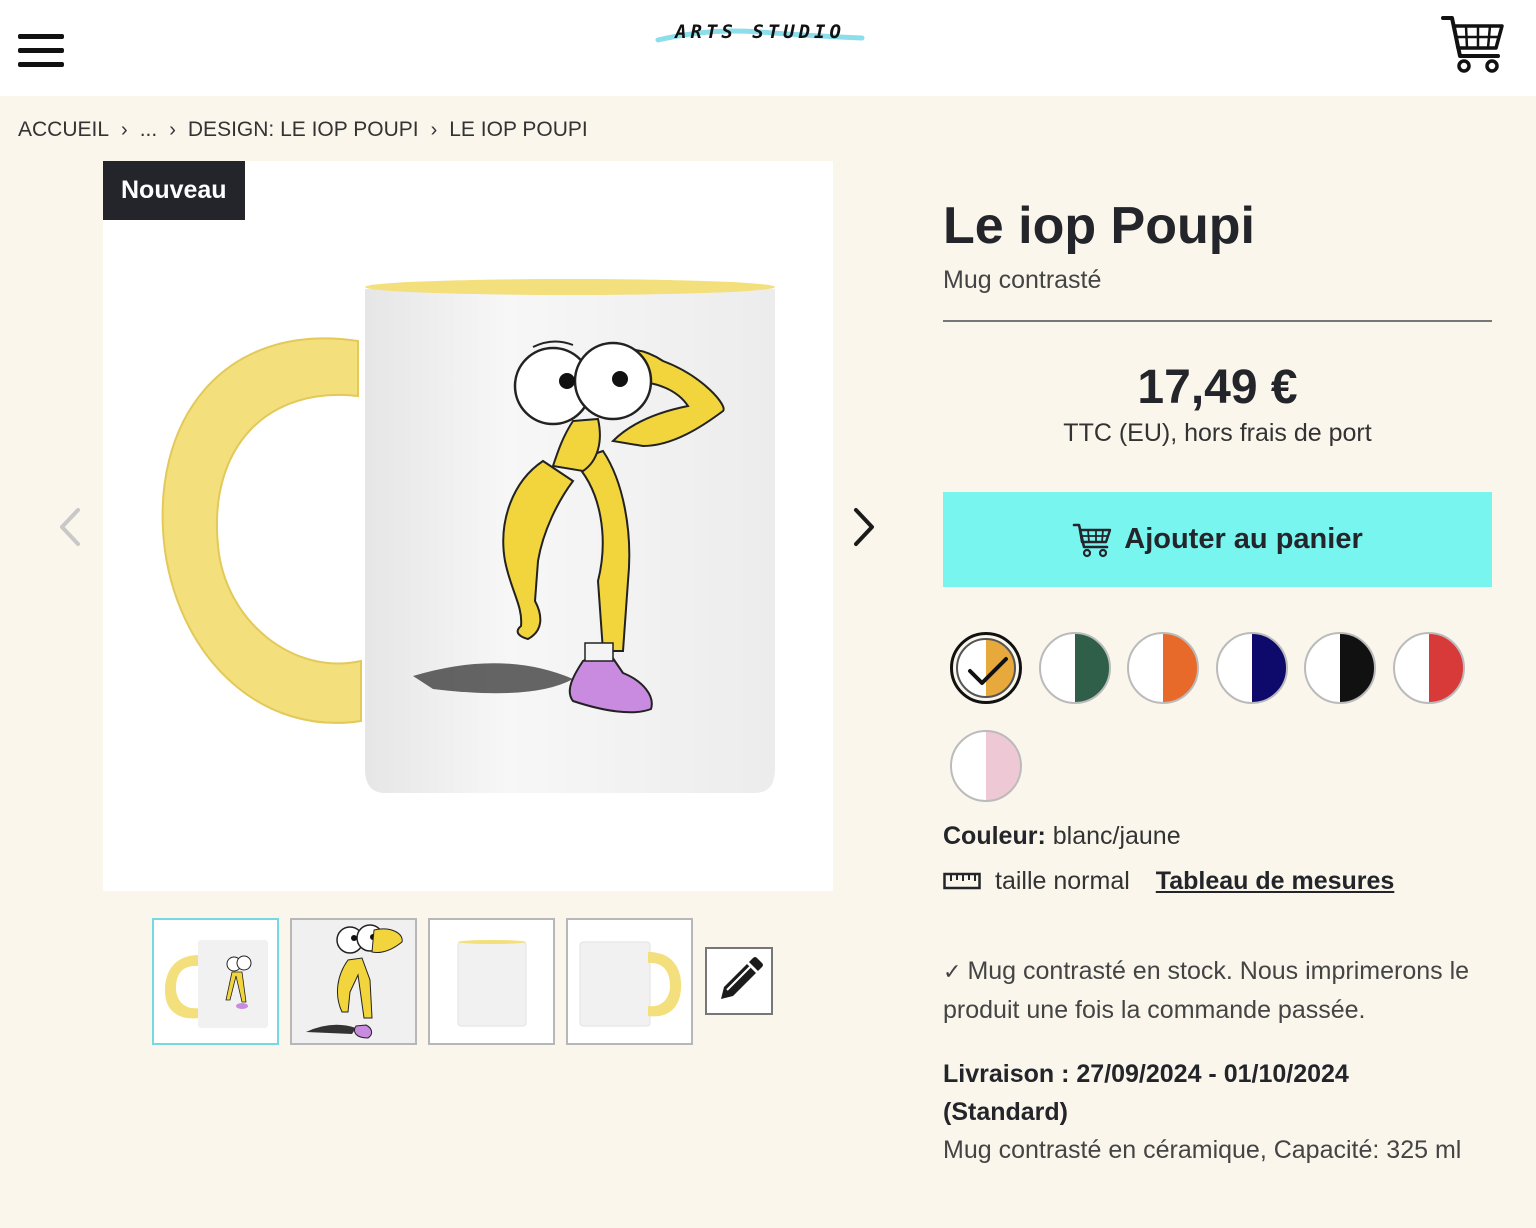  I want to click on chevron-right-icon, so click(864, 527).